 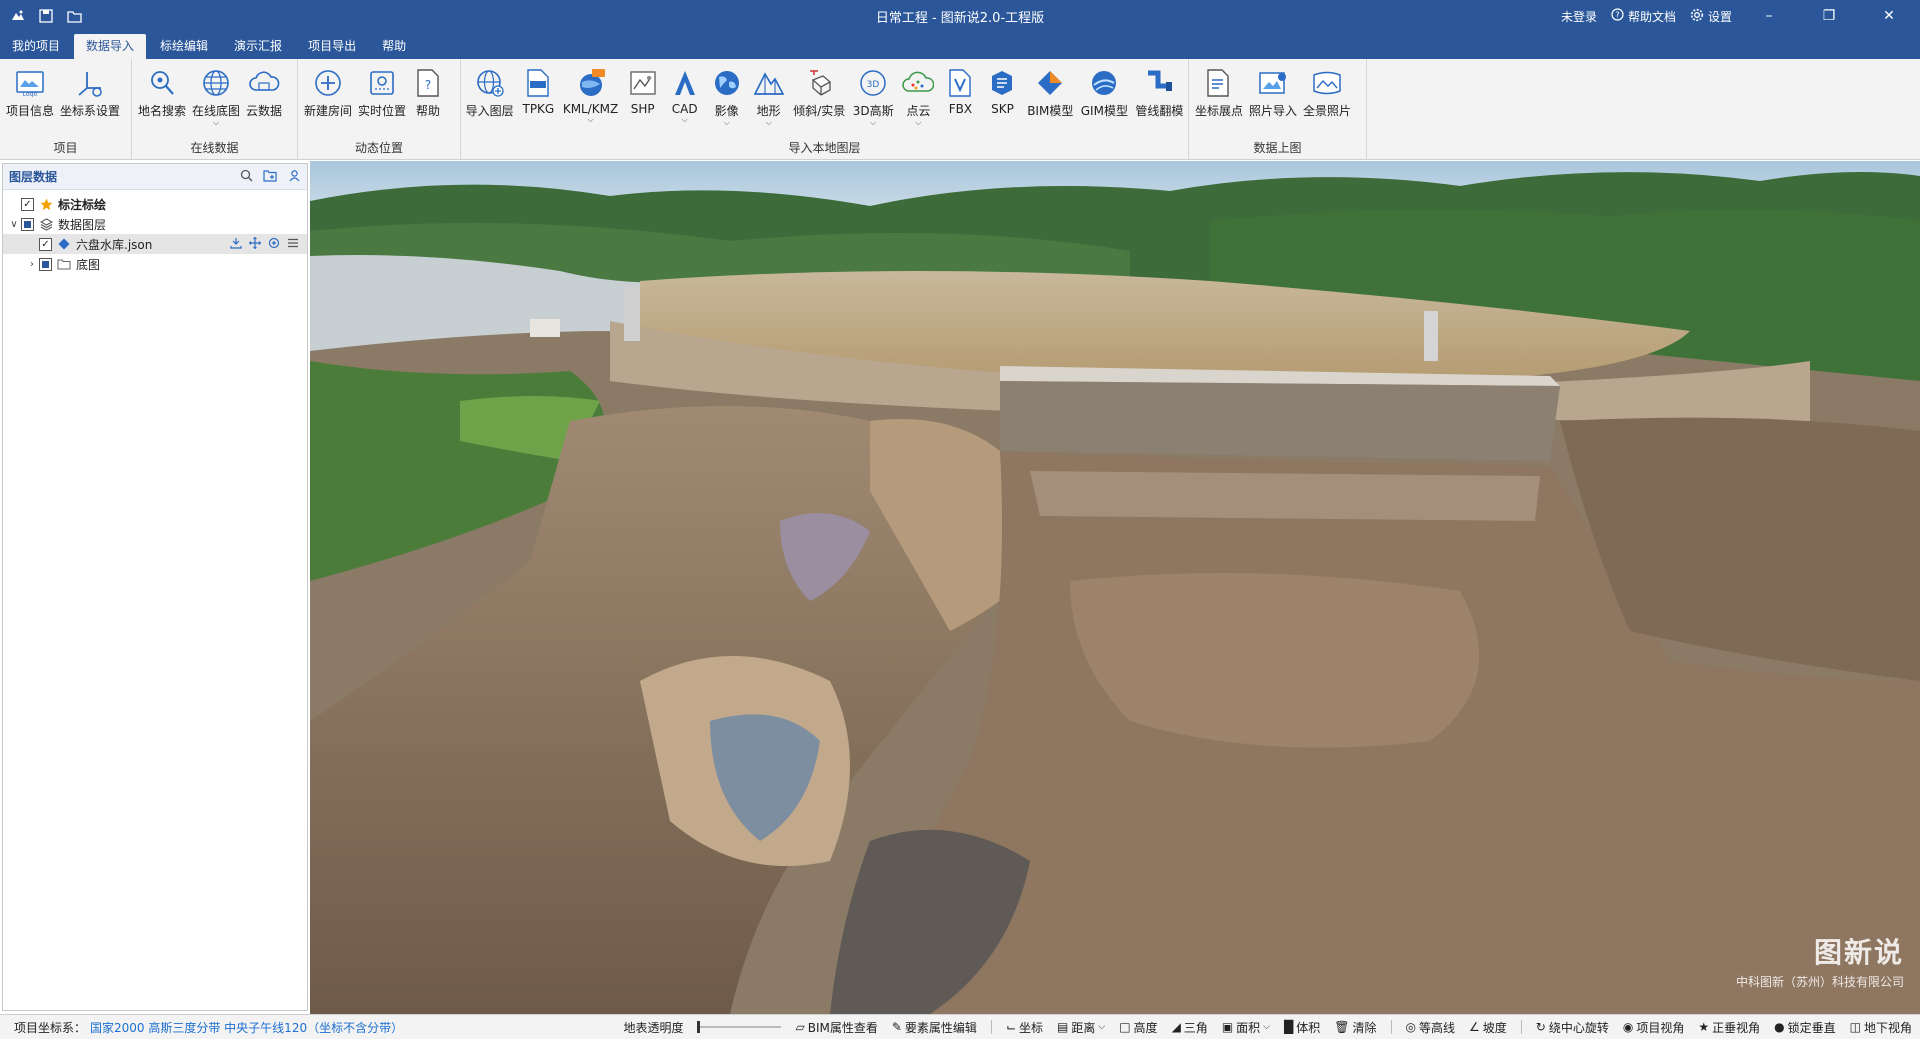 What do you see at coordinates (274, 244) in the screenshot?
I see `locate-target-icon` at bounding box center [274, 244].